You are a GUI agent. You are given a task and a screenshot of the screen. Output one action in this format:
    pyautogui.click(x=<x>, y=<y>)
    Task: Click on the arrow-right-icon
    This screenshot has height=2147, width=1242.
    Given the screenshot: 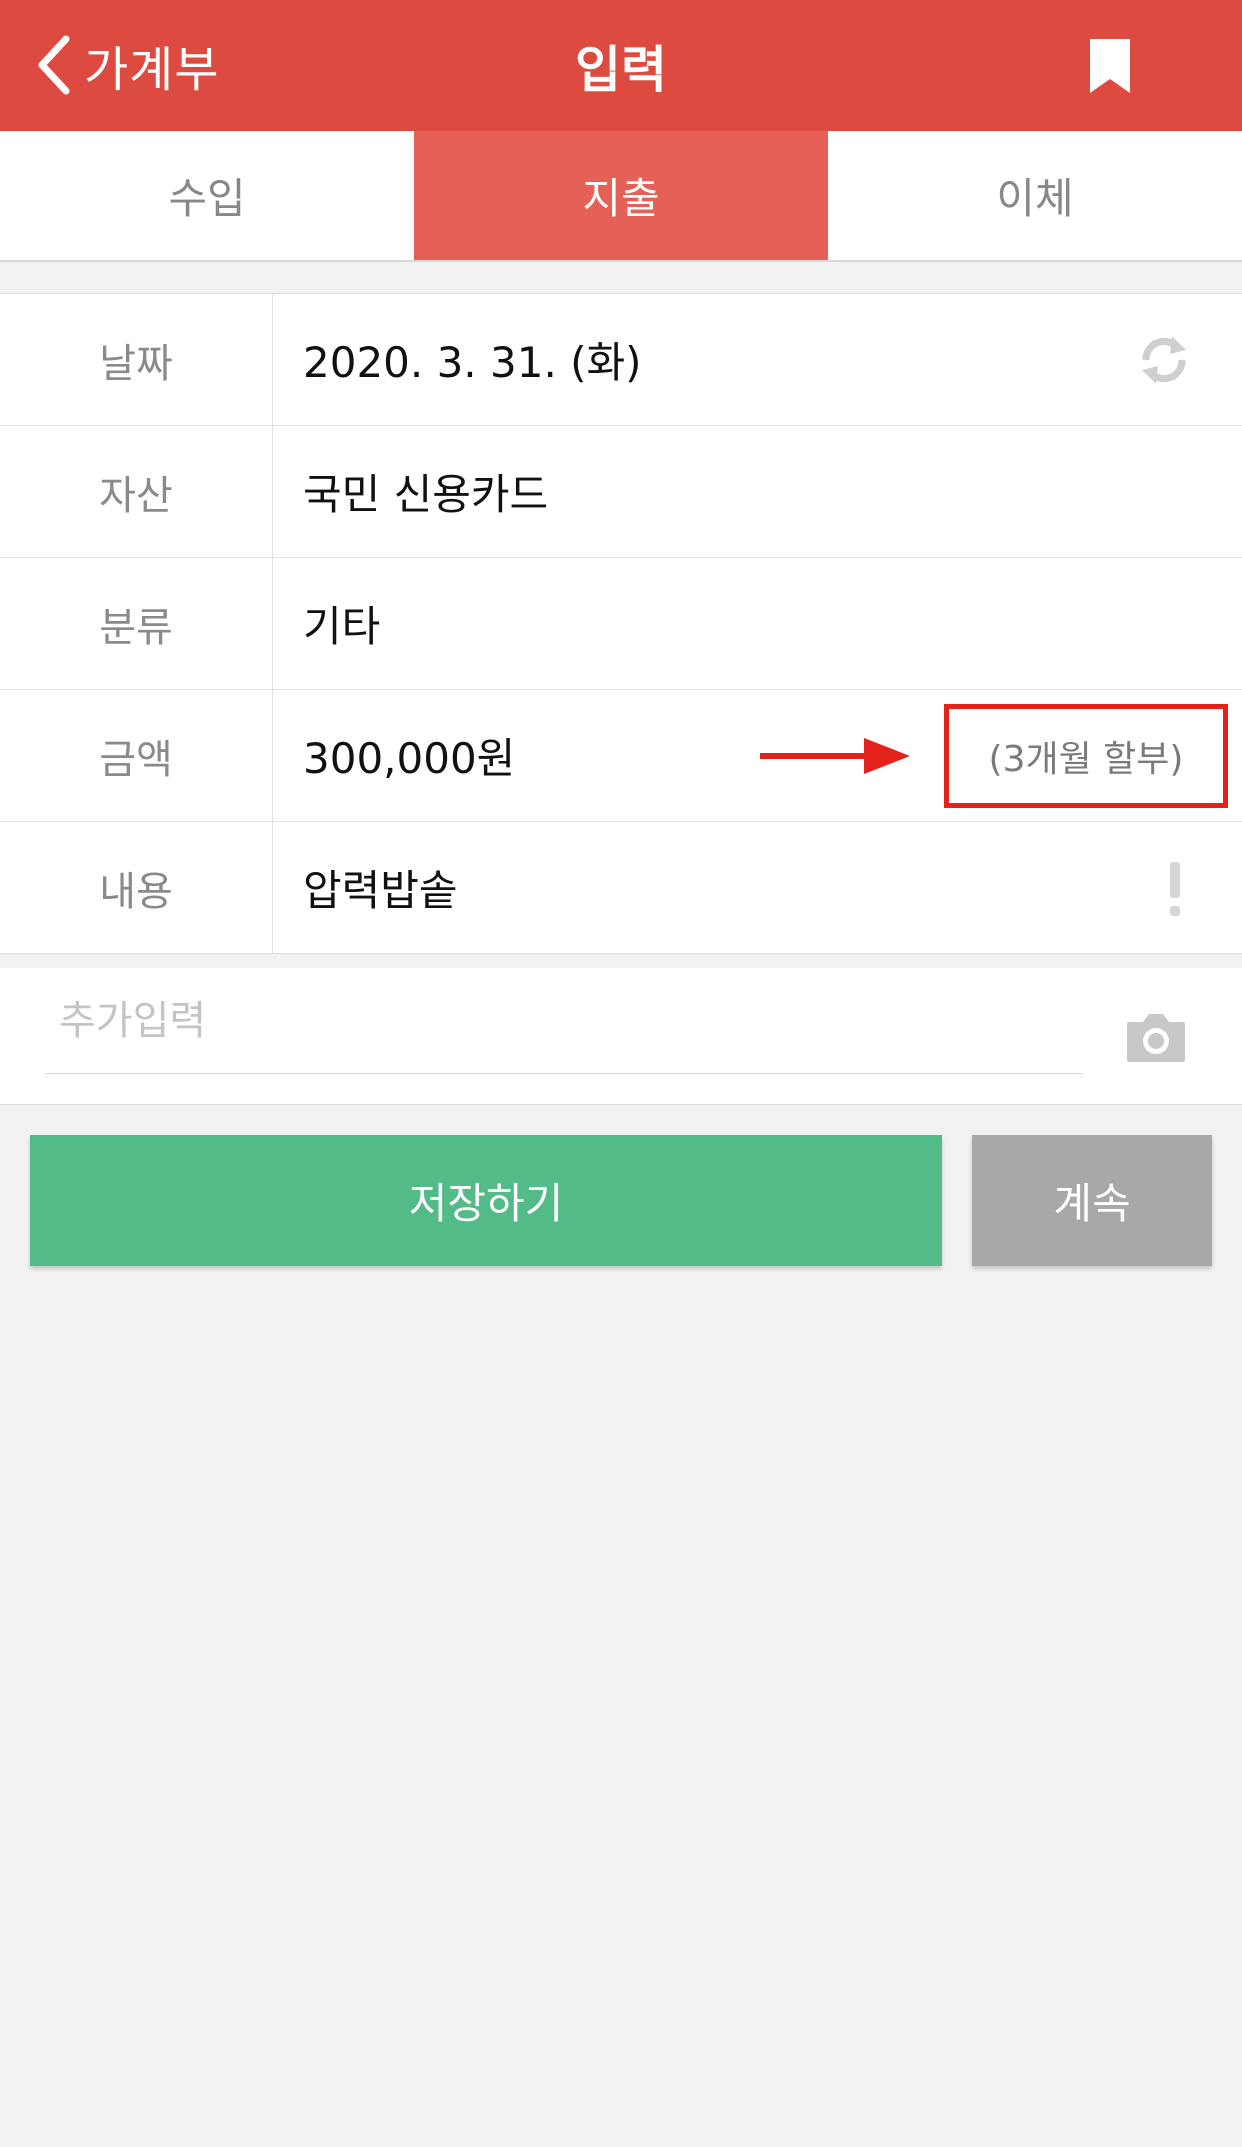 What is the action you would take?
    pyautogui.click(x=835, y=756)
    